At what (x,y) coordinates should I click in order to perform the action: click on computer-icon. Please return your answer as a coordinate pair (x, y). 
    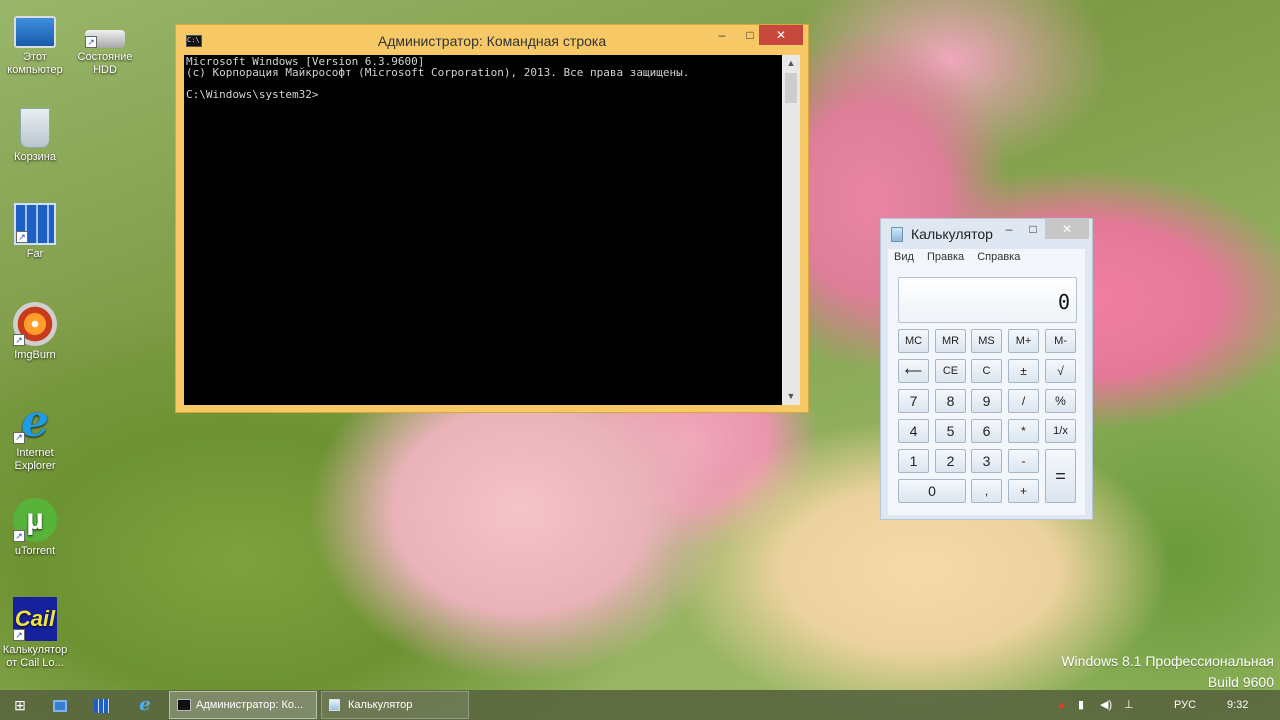
    Looking at the image, I should click on (35, 32).